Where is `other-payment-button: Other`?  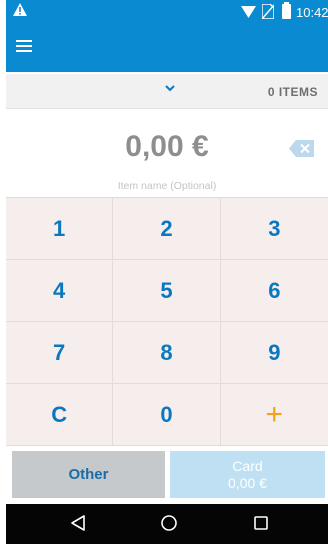 other-payment-button: Other is located at coordinates (88, 474).